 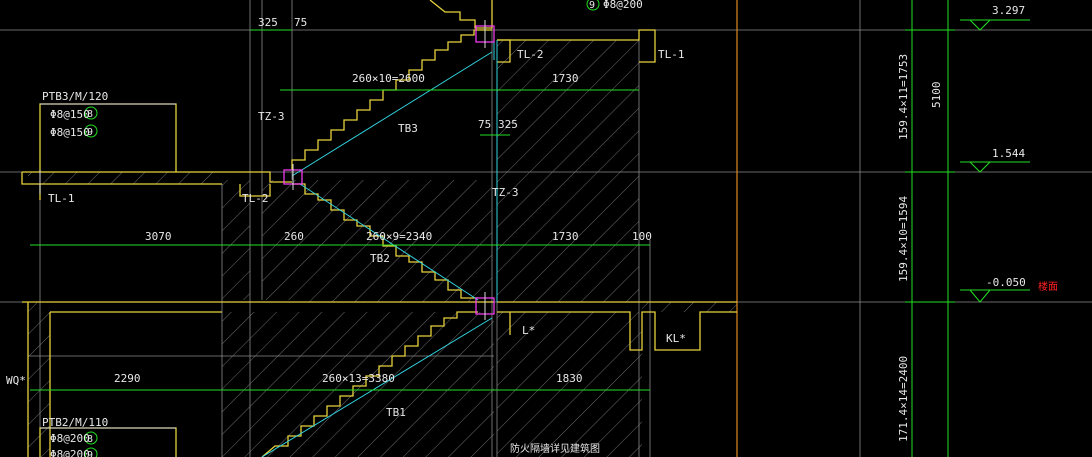 What do you see at coordinates (90, 132) in the screenshot?
I see `ptb3-rebar2-tag: 9` at bounding box center [90, 132].